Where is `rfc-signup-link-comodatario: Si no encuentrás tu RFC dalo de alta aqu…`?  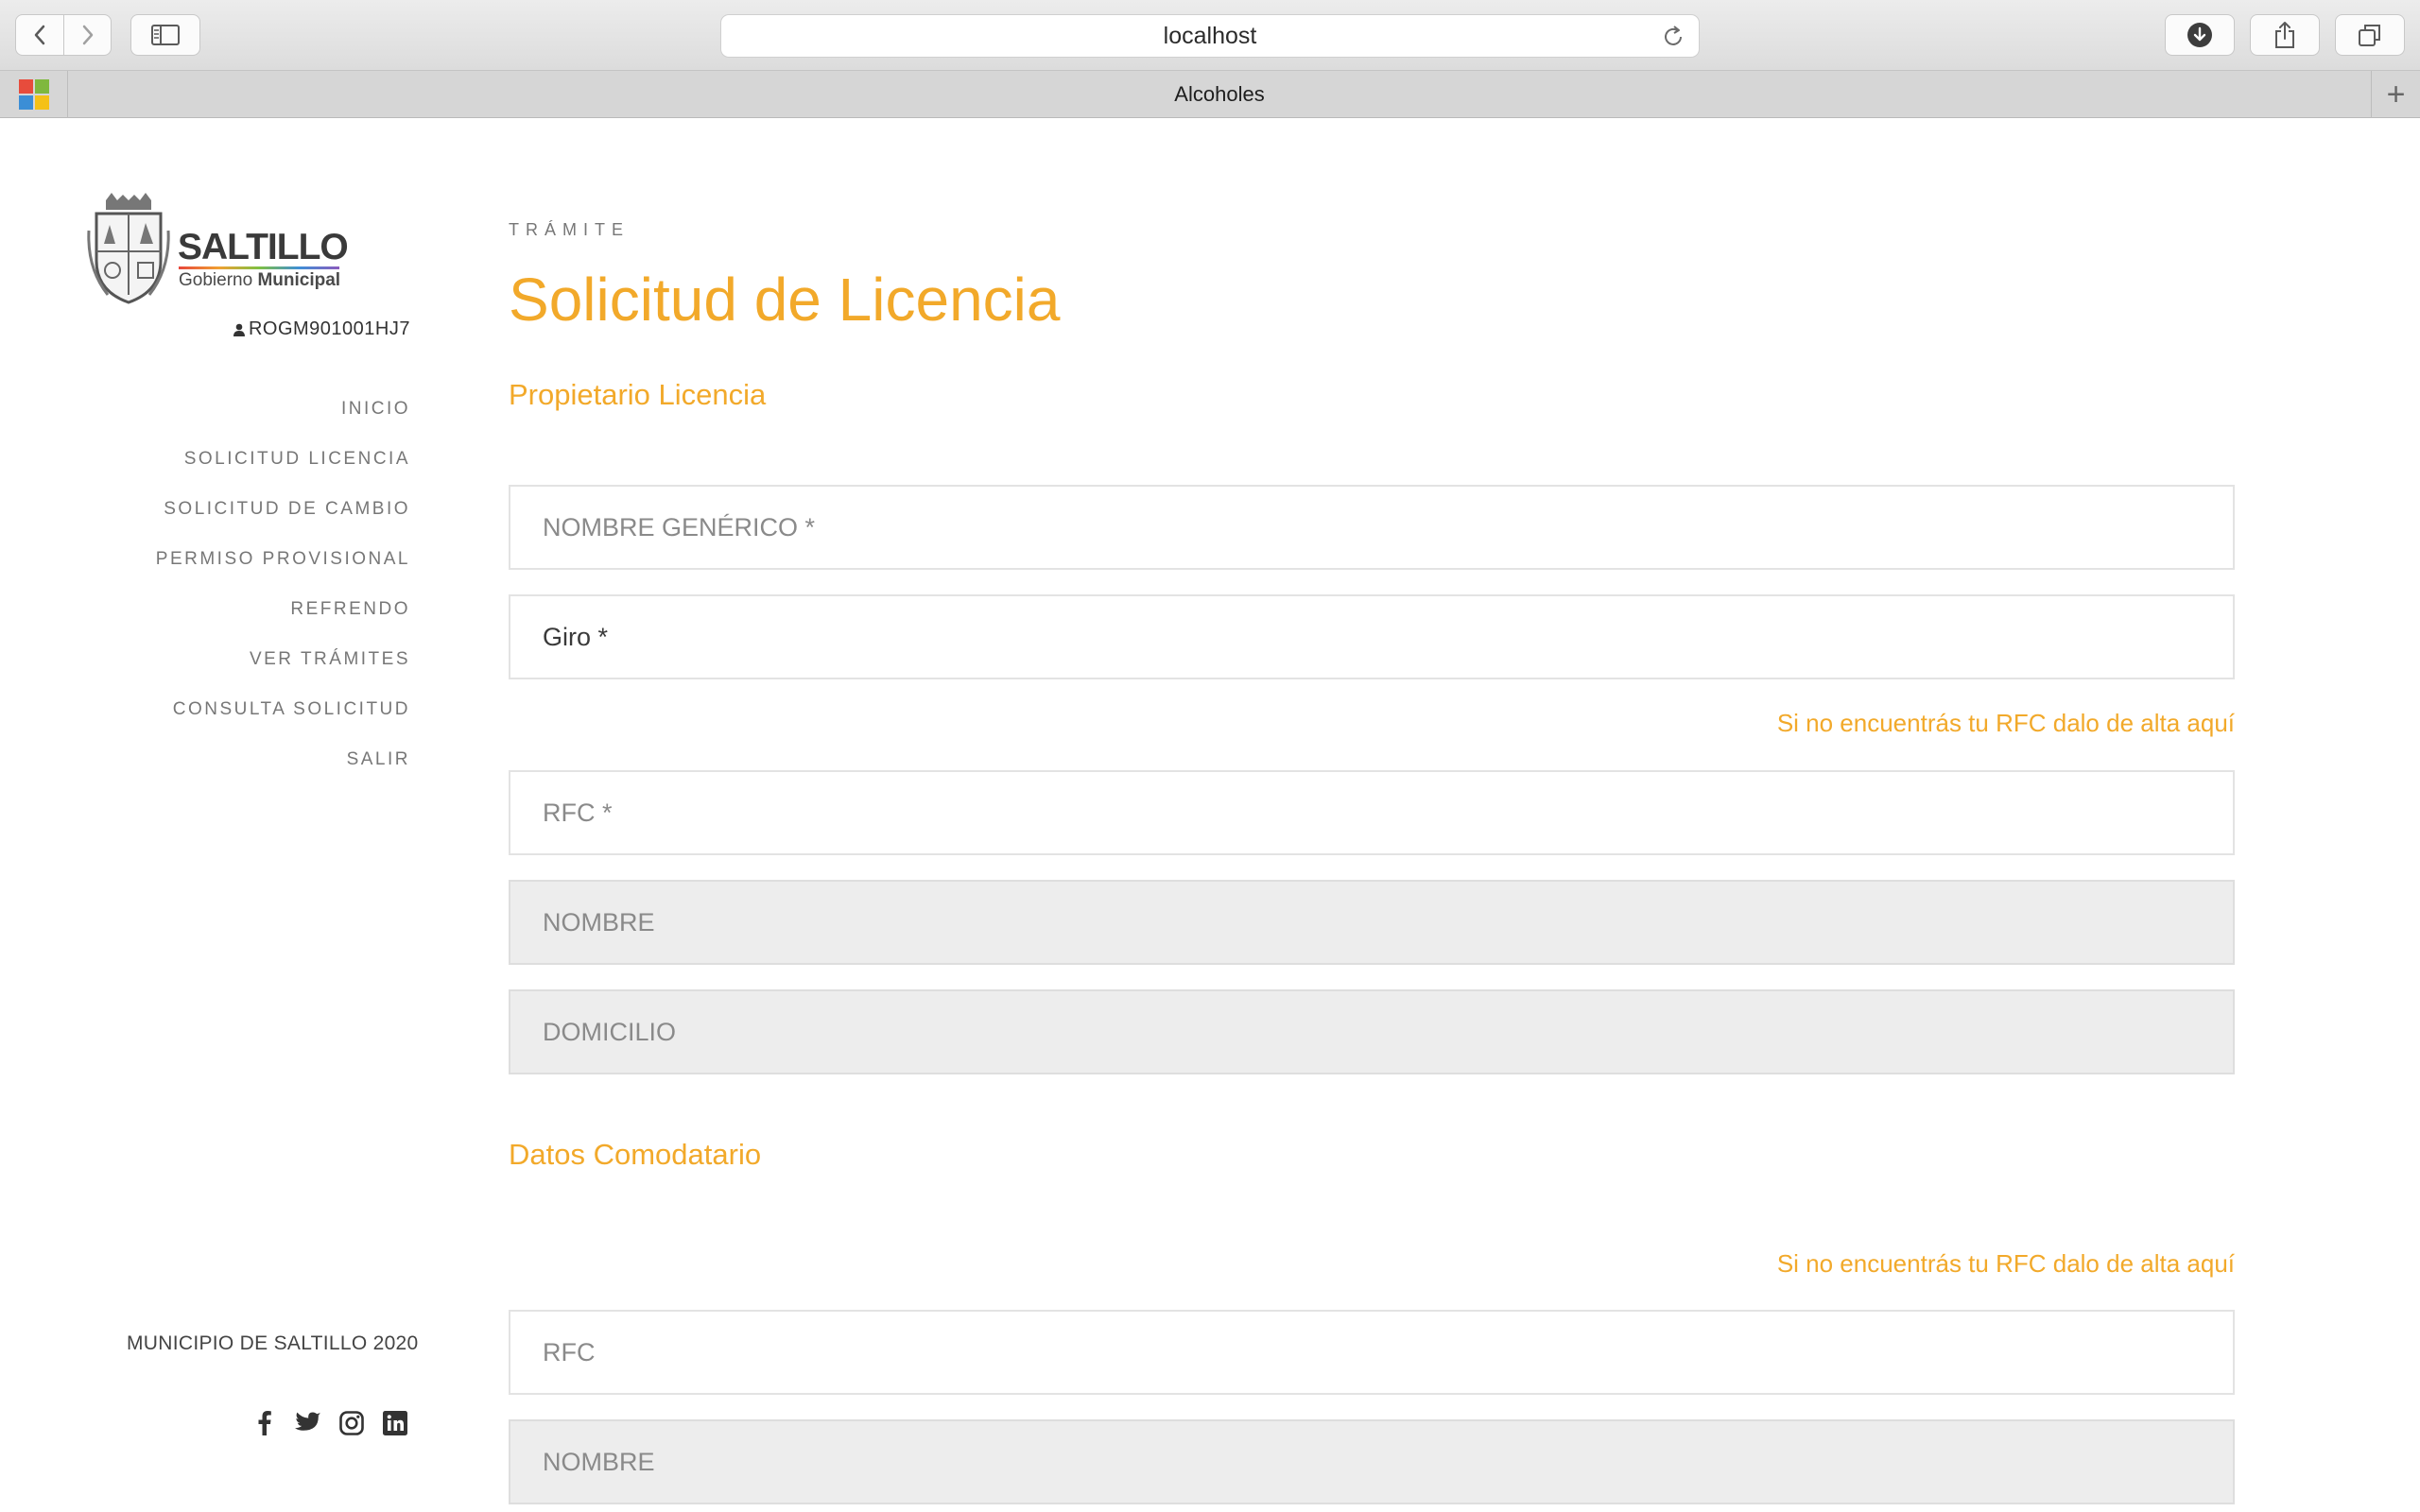
rfc-signup-link-comodatario: Si no encuentrás tu RFC dalo de alta aqu… is located at coordinates (2006, 1264).